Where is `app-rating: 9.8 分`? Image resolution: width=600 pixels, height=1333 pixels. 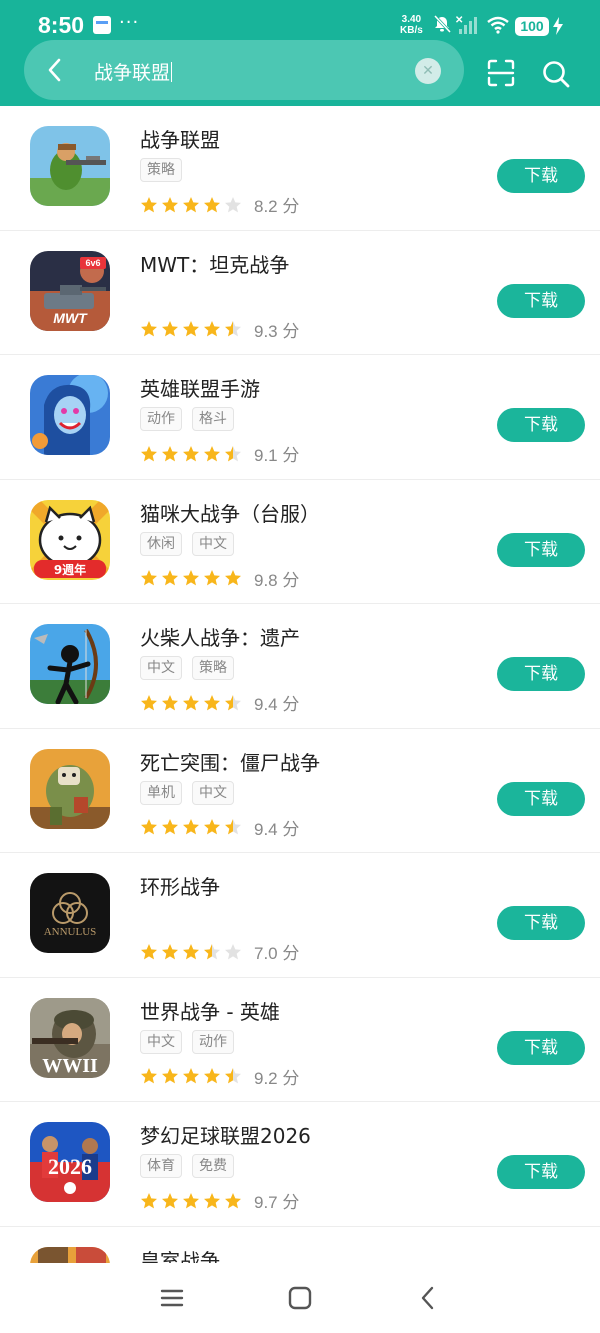 app-rating: 9.8 分 is located at coordinates (219, 578).